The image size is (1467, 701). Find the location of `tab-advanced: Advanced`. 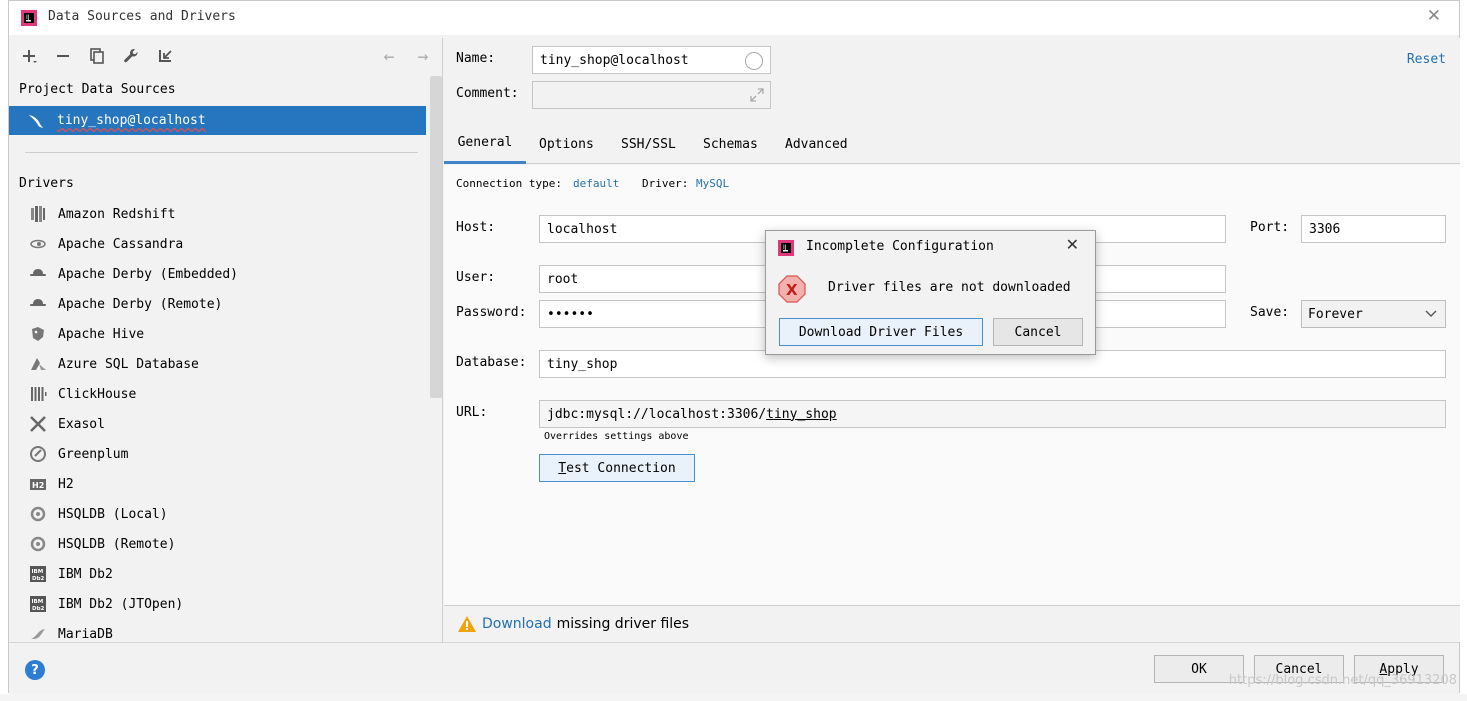

tab-advanced: Advanced is located at coordinates (816, 144).